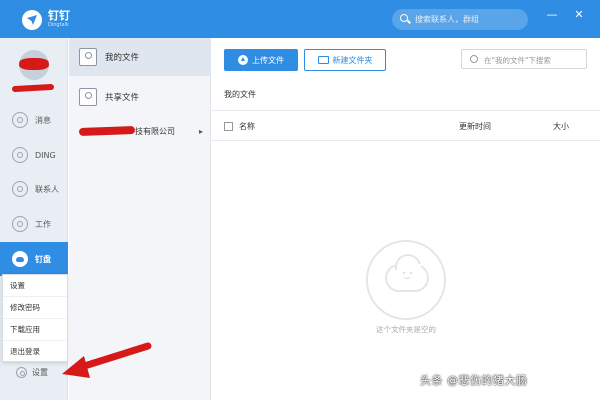 This screenshot has width=600, height=400. Describe the element at coordinates (35, 286) in the screenshot. I see `menu-item-settings: 设置` at that location.